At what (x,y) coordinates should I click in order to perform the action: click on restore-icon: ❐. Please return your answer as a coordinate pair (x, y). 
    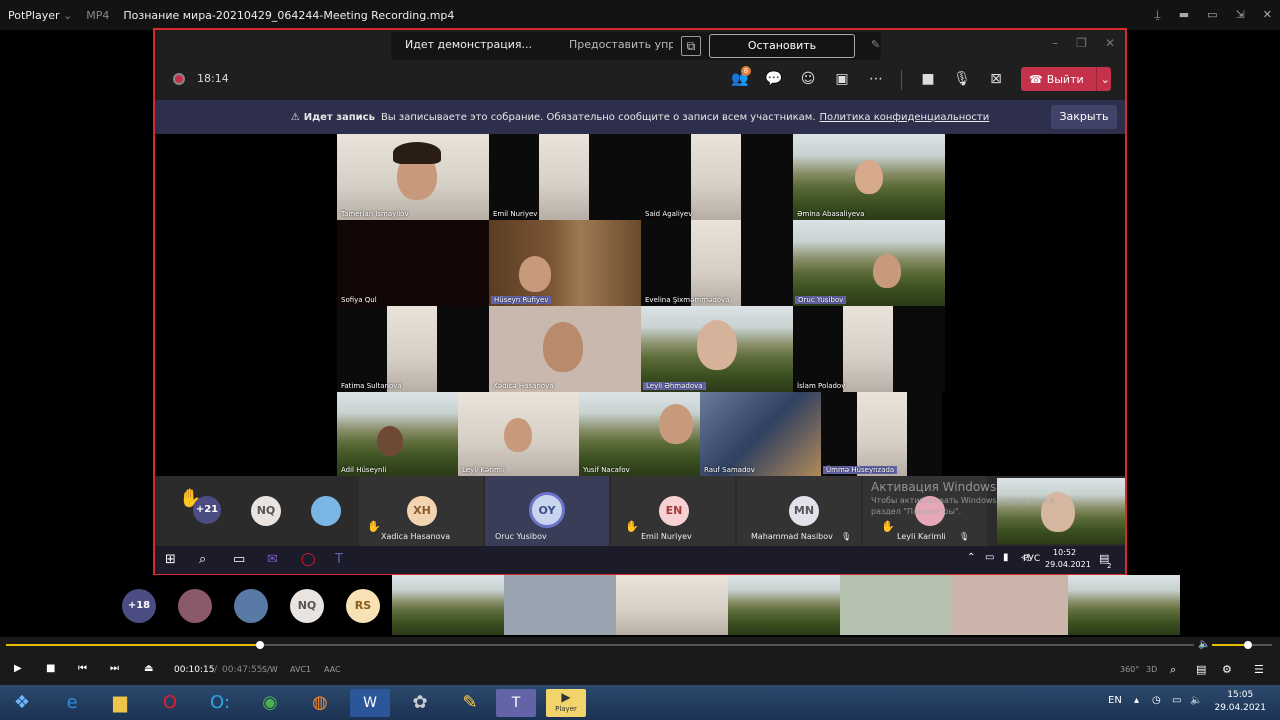
    Looking at the image, I should click on (1081, 43).